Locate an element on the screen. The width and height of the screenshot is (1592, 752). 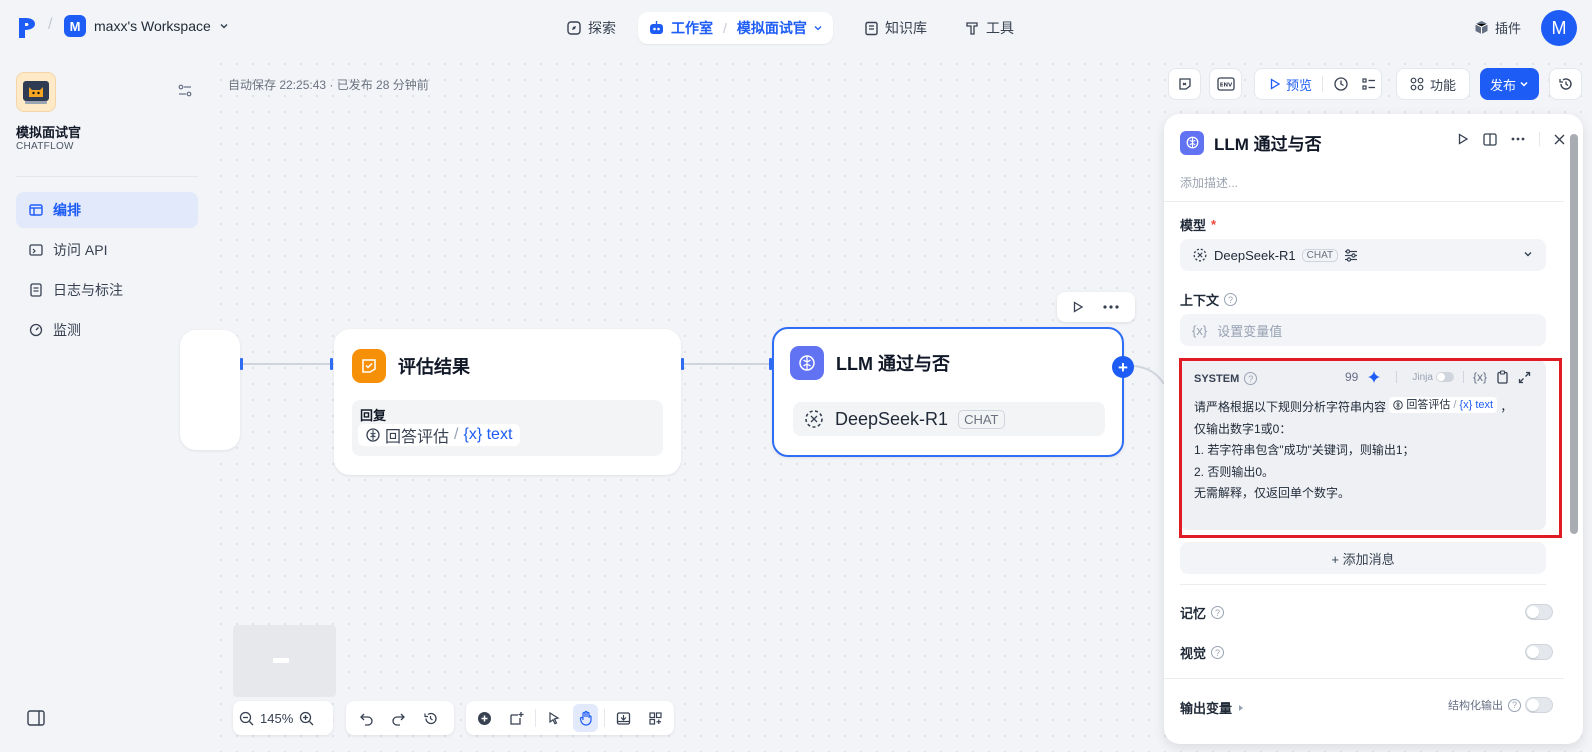
nav-tools: 工具 is located at coordinates (989, 28).